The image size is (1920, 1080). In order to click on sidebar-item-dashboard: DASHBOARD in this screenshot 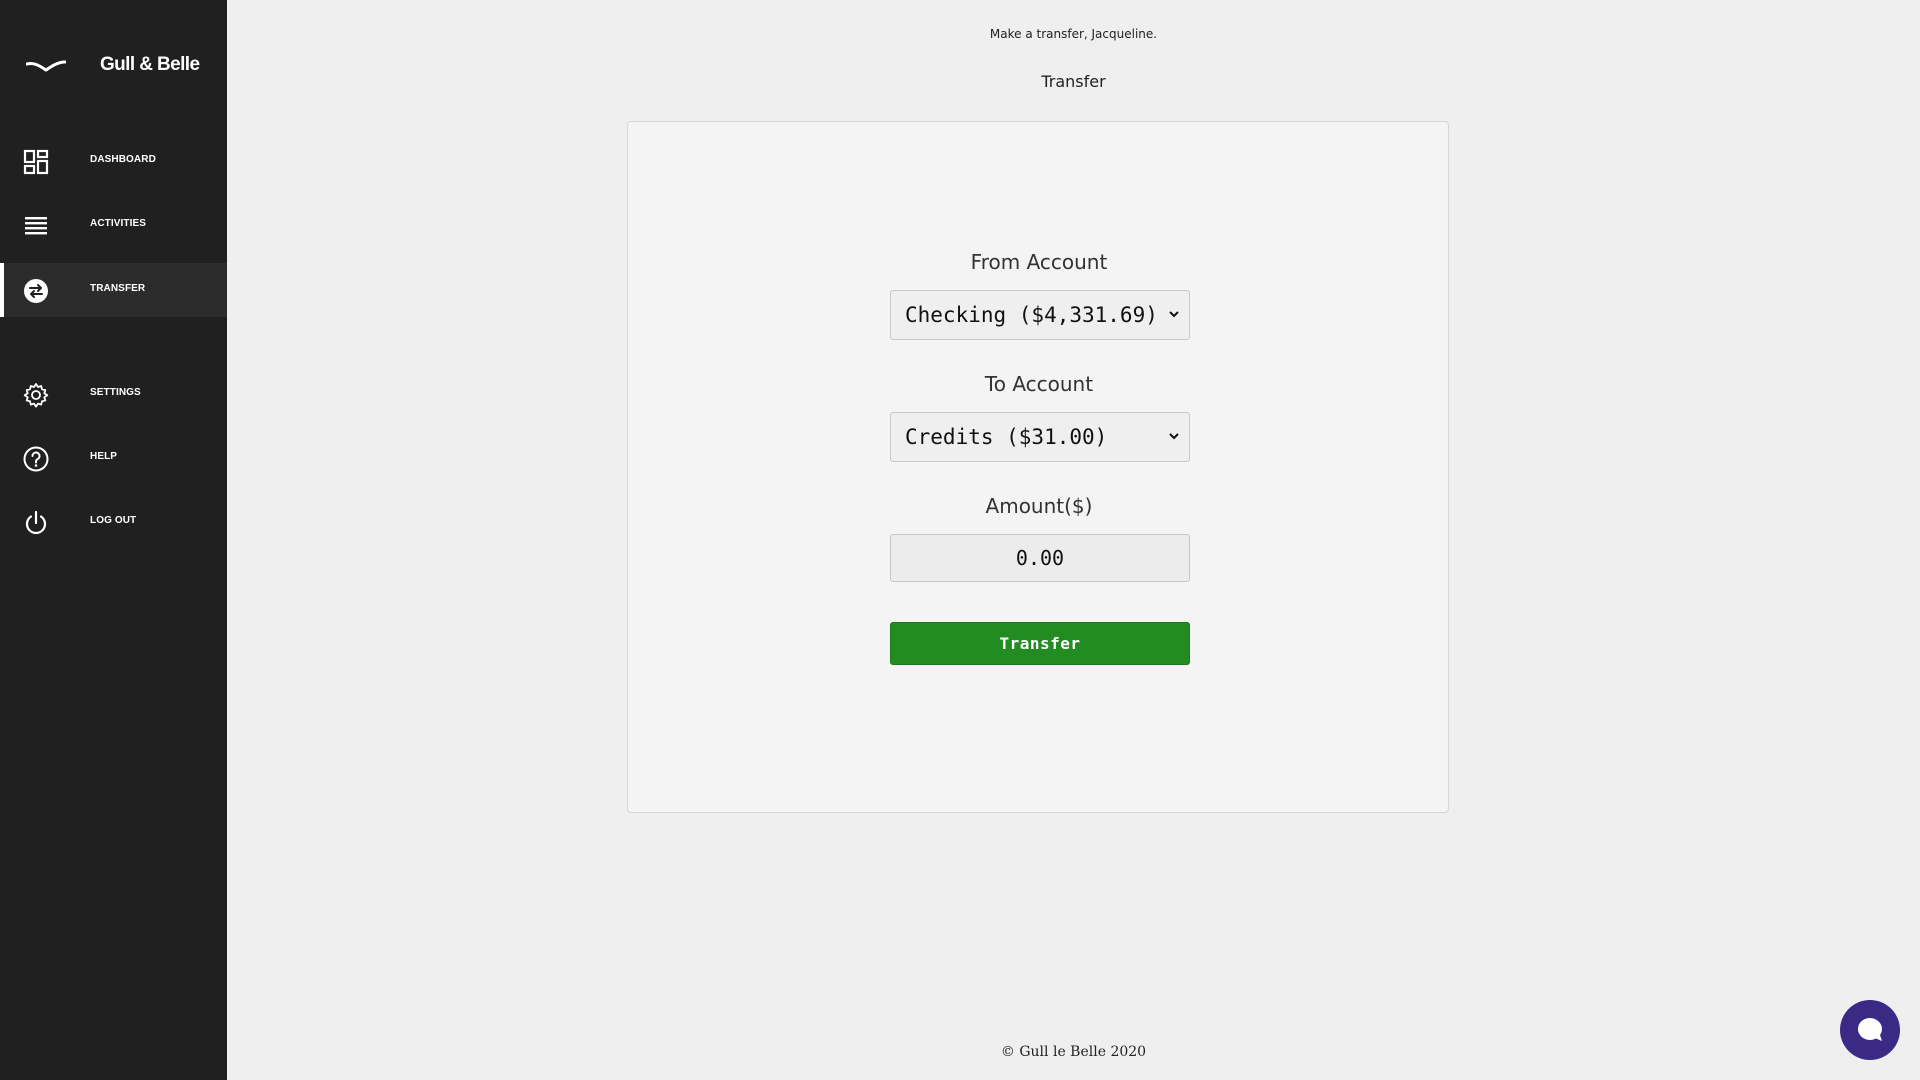, I will do `click(113, 161)`.